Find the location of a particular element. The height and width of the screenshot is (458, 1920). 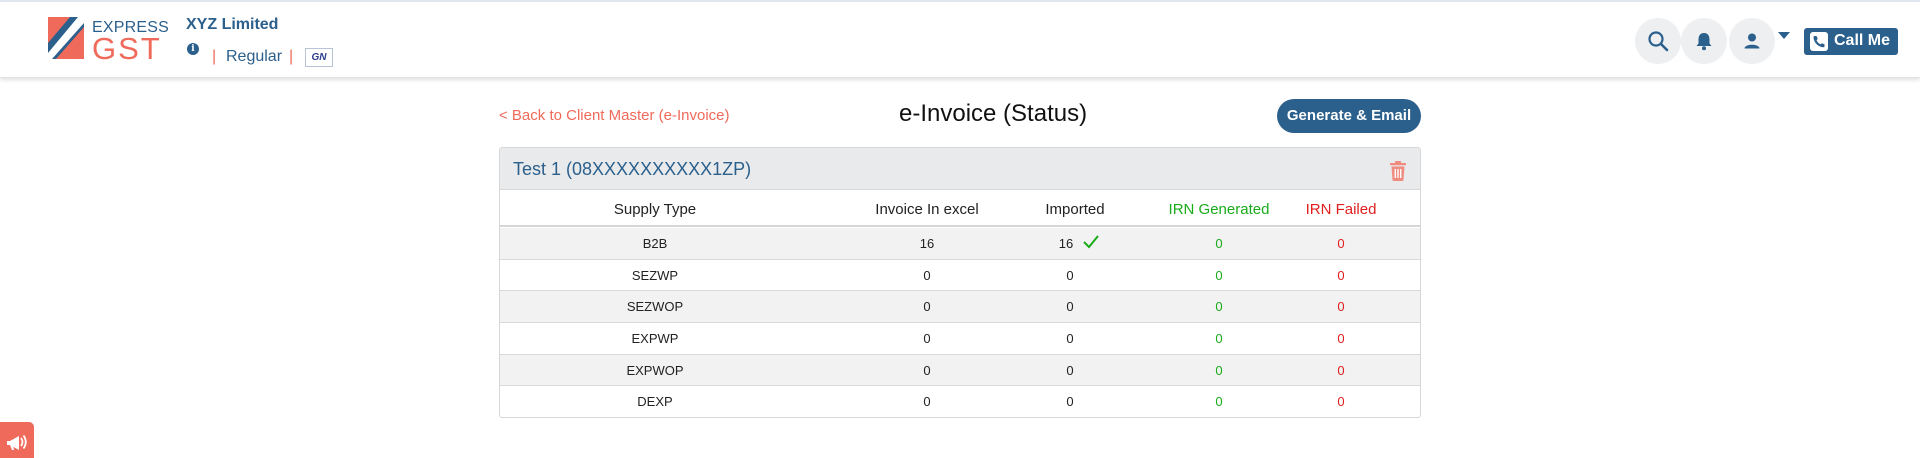

supply-type-cell: DEXP is located at coordinates (655, 402).